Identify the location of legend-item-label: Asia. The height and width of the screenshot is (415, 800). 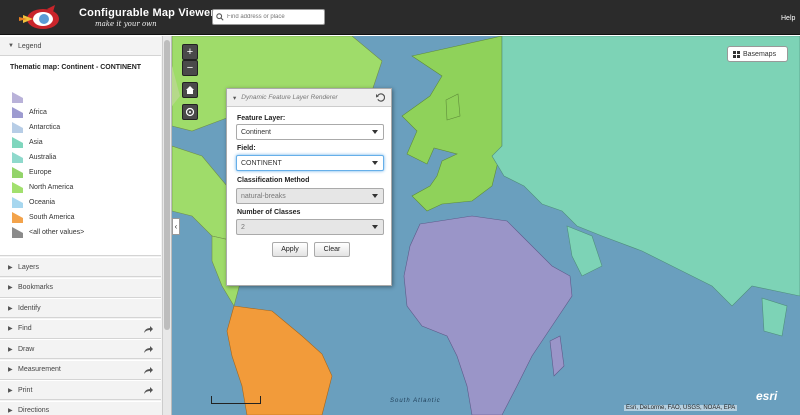
(36, 142).